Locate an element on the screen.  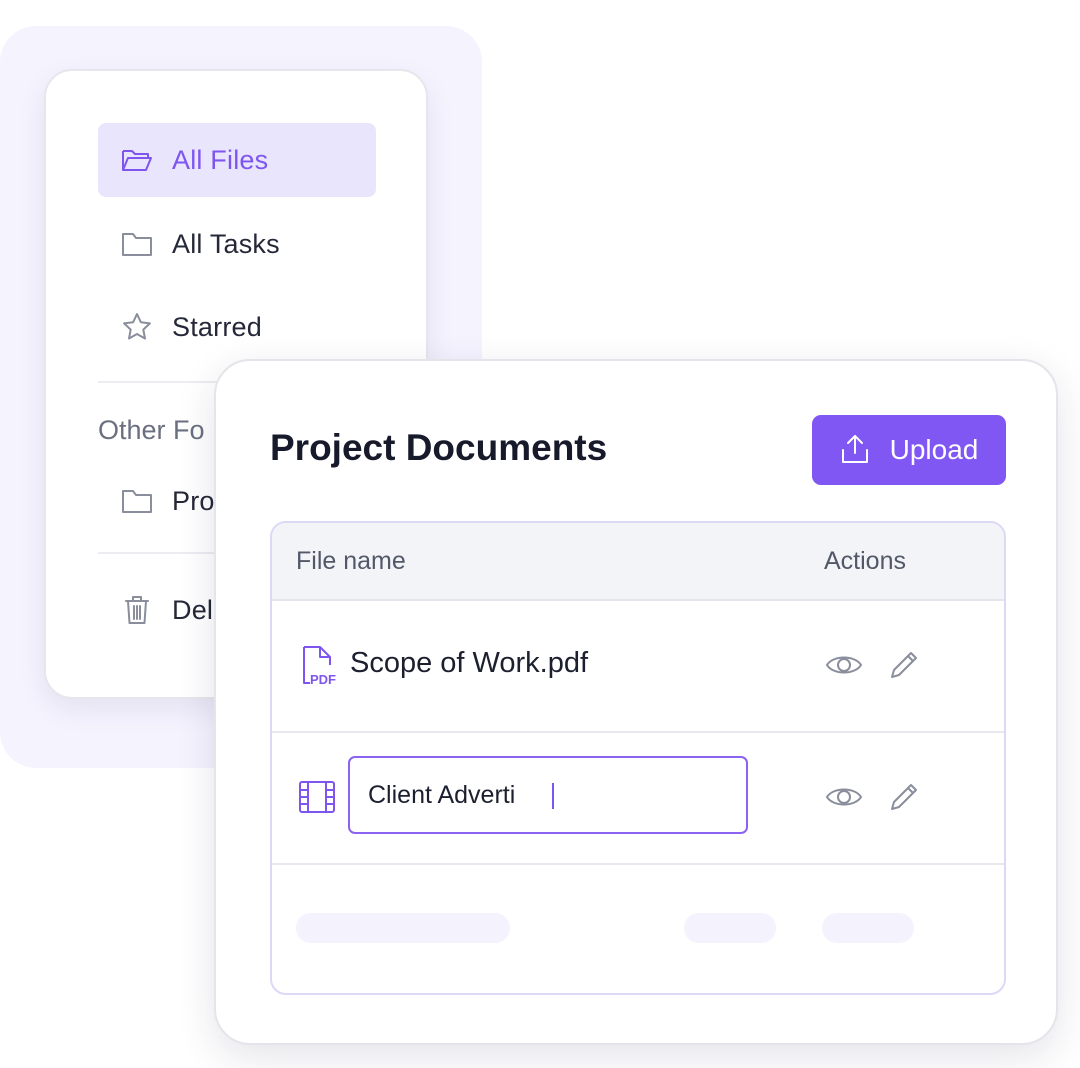
upload-button-label: Upload is located at coordinates (934, 449).